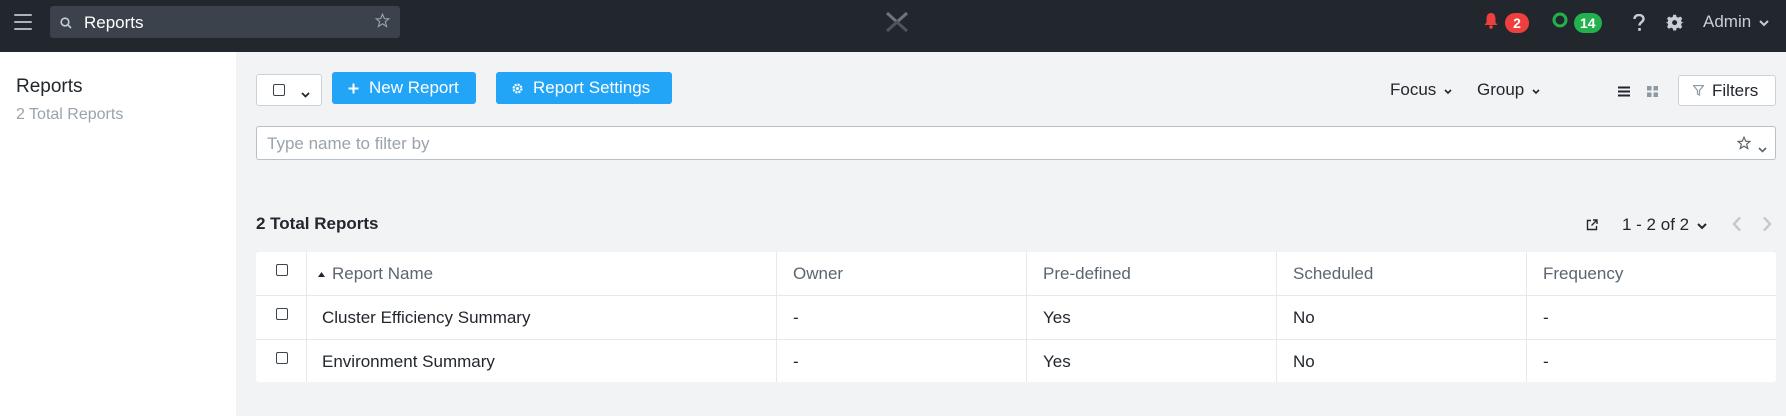  I want to click on column-label: Frequency, so click(1583, 273).